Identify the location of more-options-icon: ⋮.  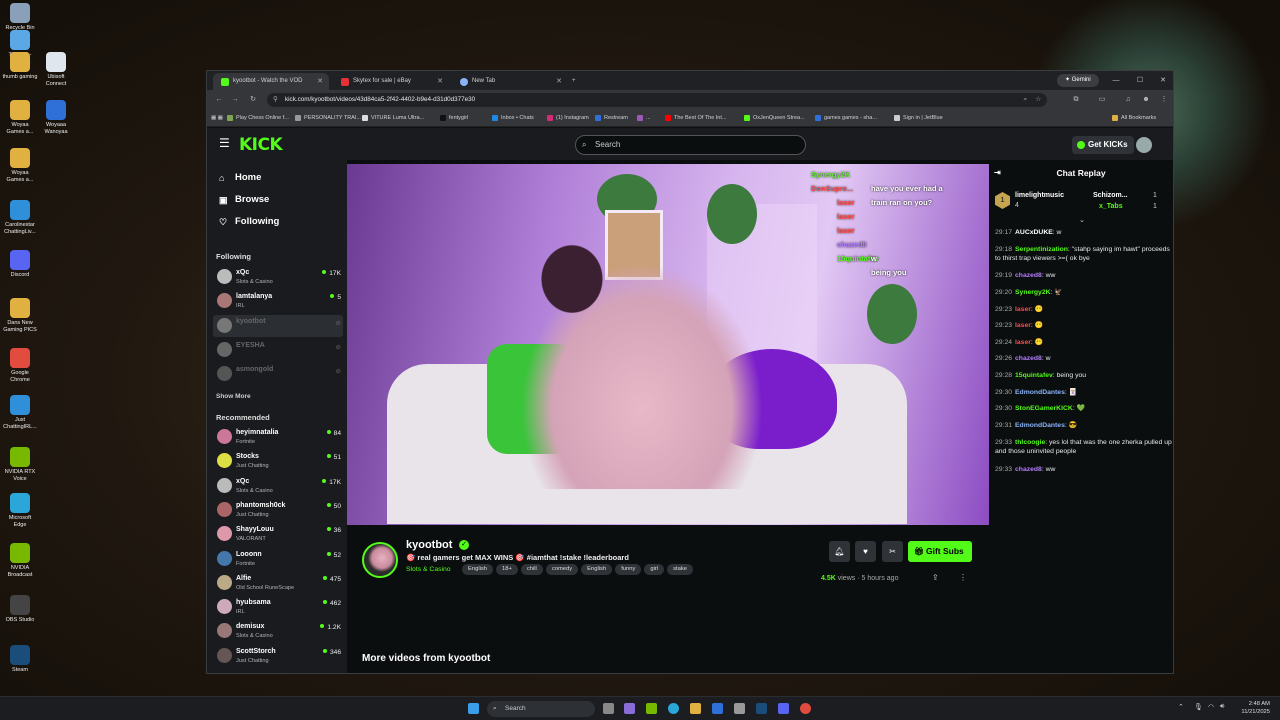
(963, 577).